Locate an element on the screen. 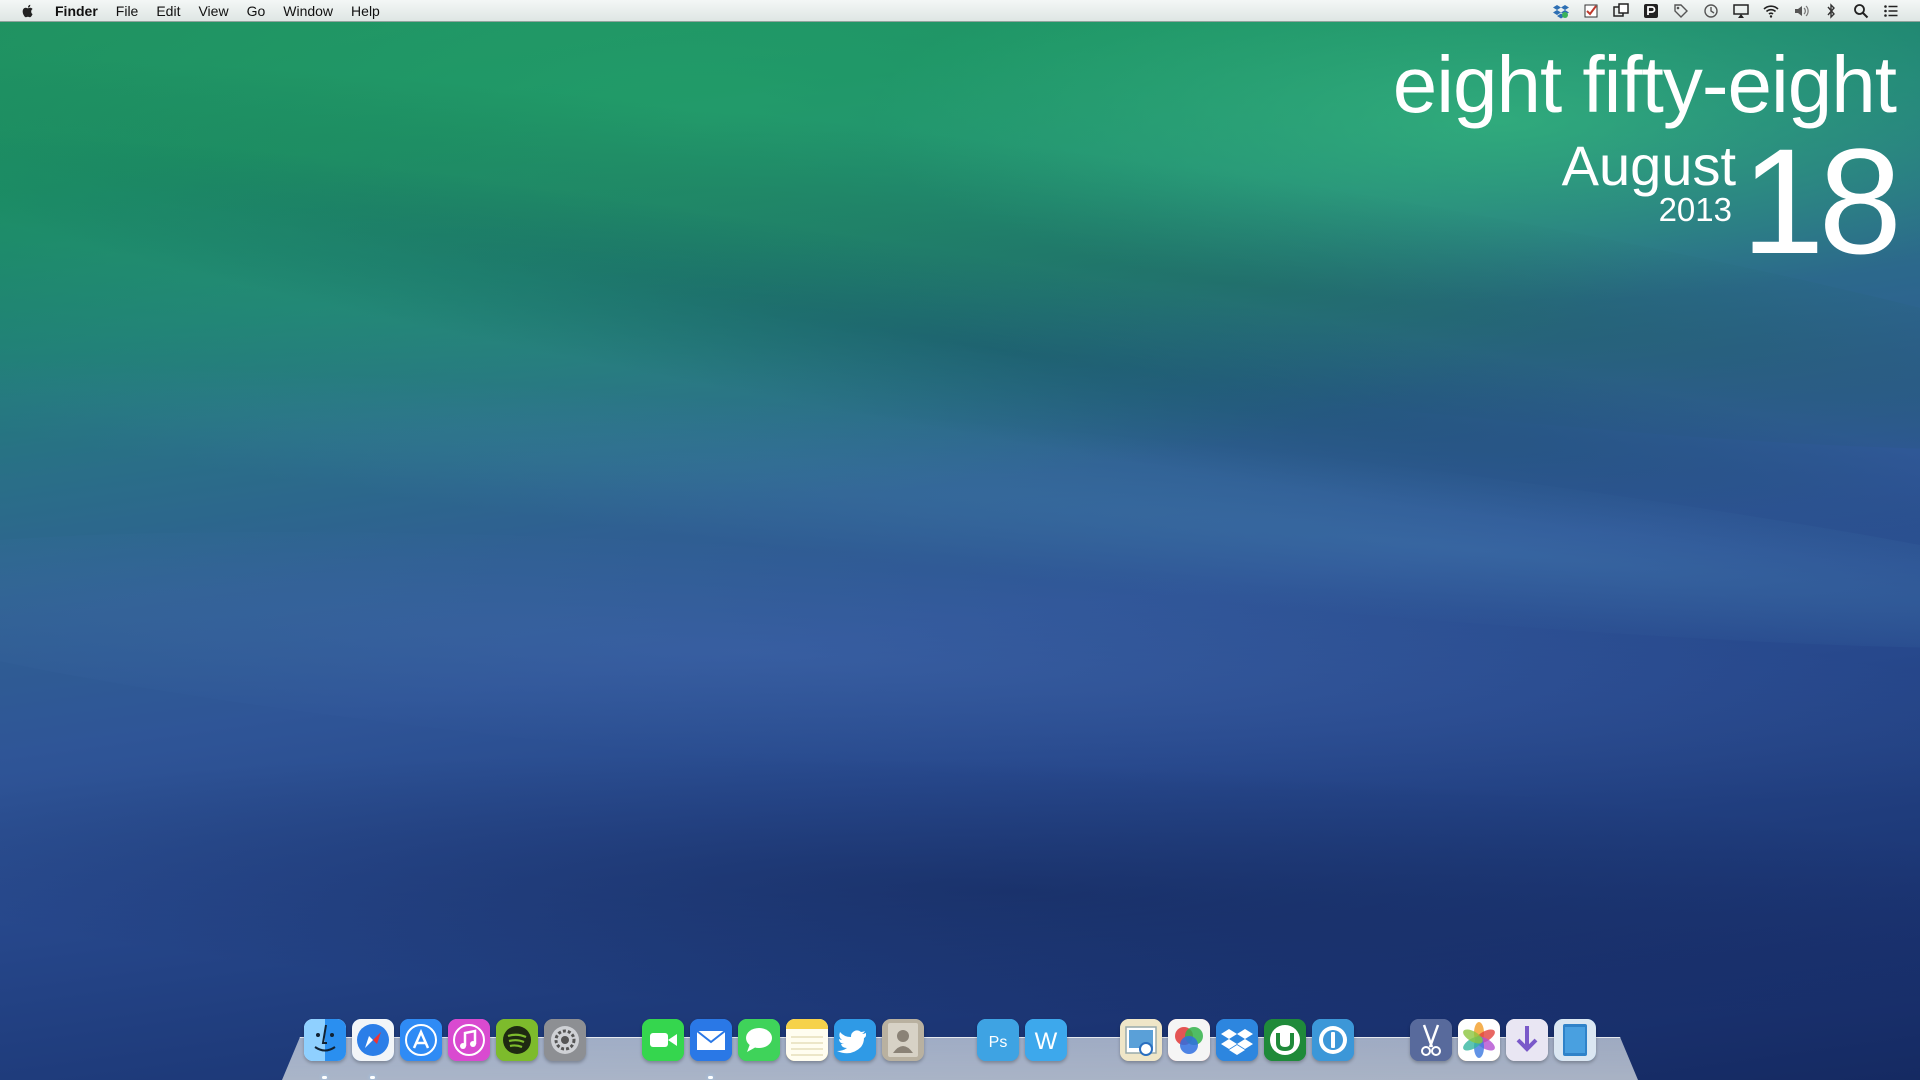 The height and width of the screenshot is (1080, 1920). time-machine-icon is located at coordinates (1711, 11).